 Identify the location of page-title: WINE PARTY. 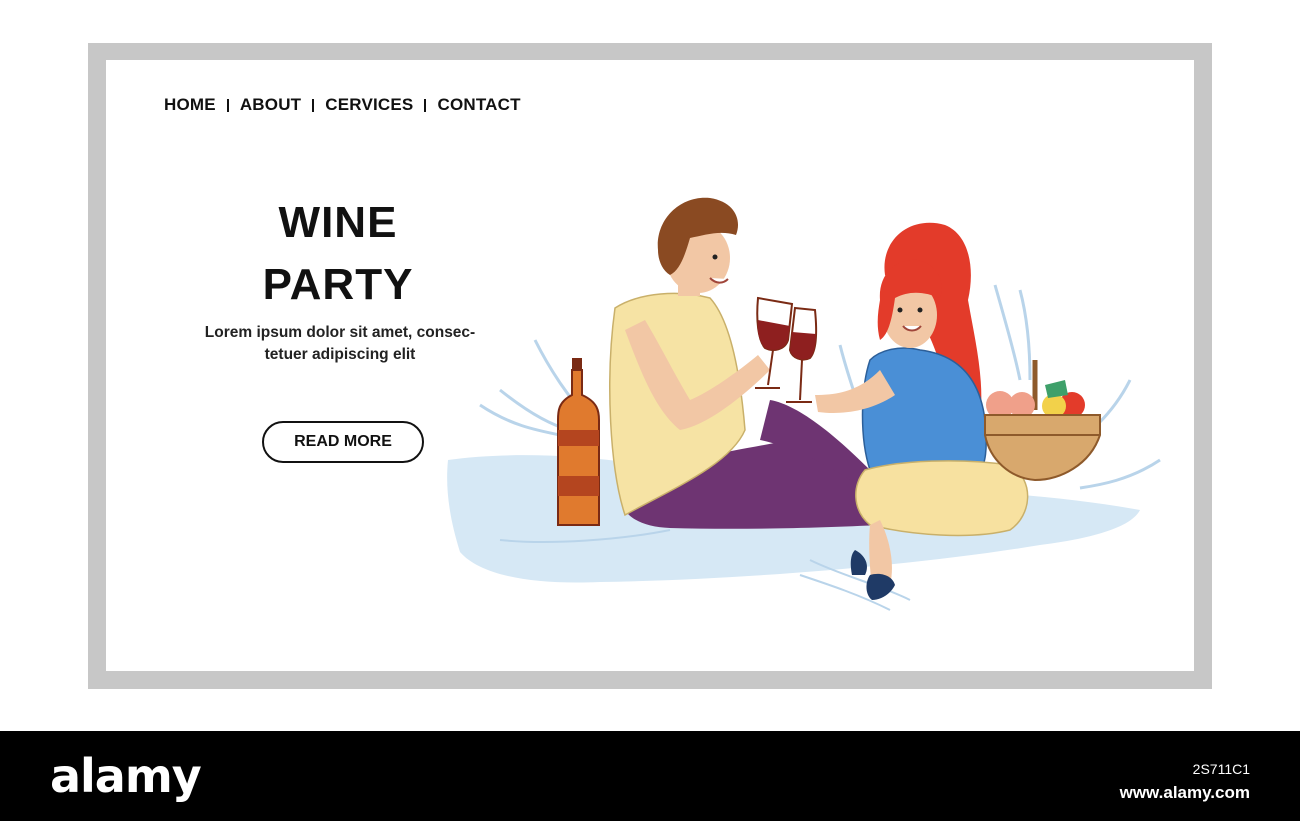
(338, 254).